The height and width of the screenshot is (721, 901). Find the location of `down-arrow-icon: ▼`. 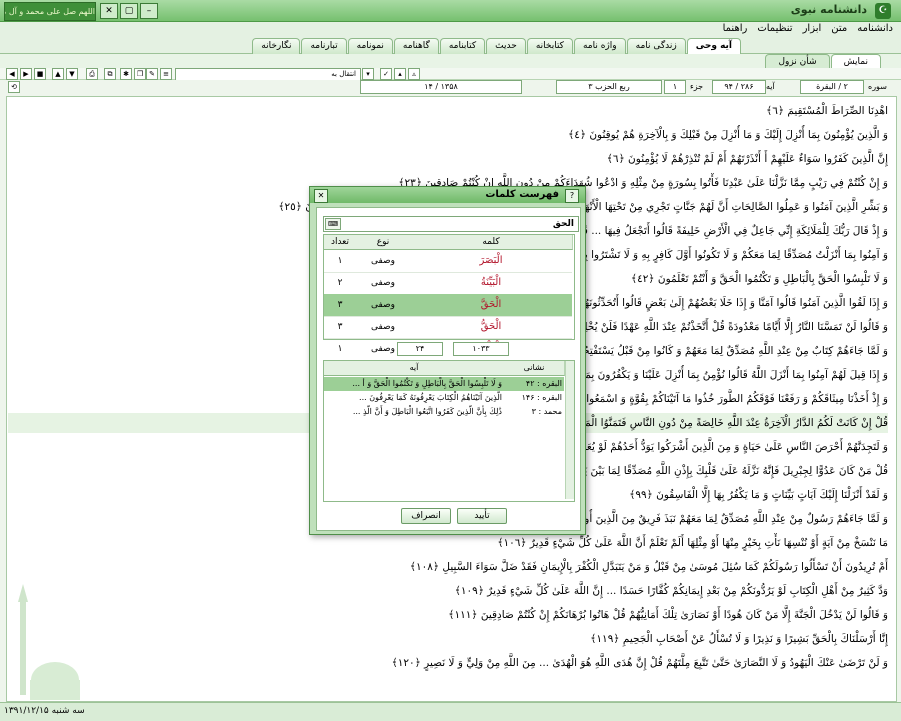

down-arrow-icon: ▼ is located at coordinates (72, 74).